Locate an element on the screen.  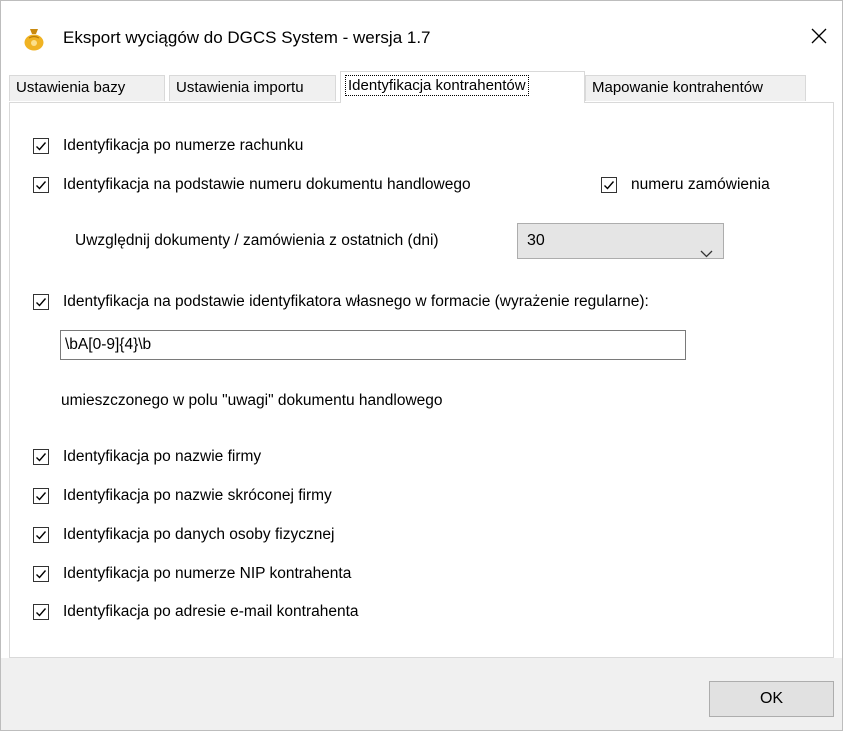
checkbox-by-person-data: Identyfikacja po danych osoby fizycznej is located at coordinates (183, 535).